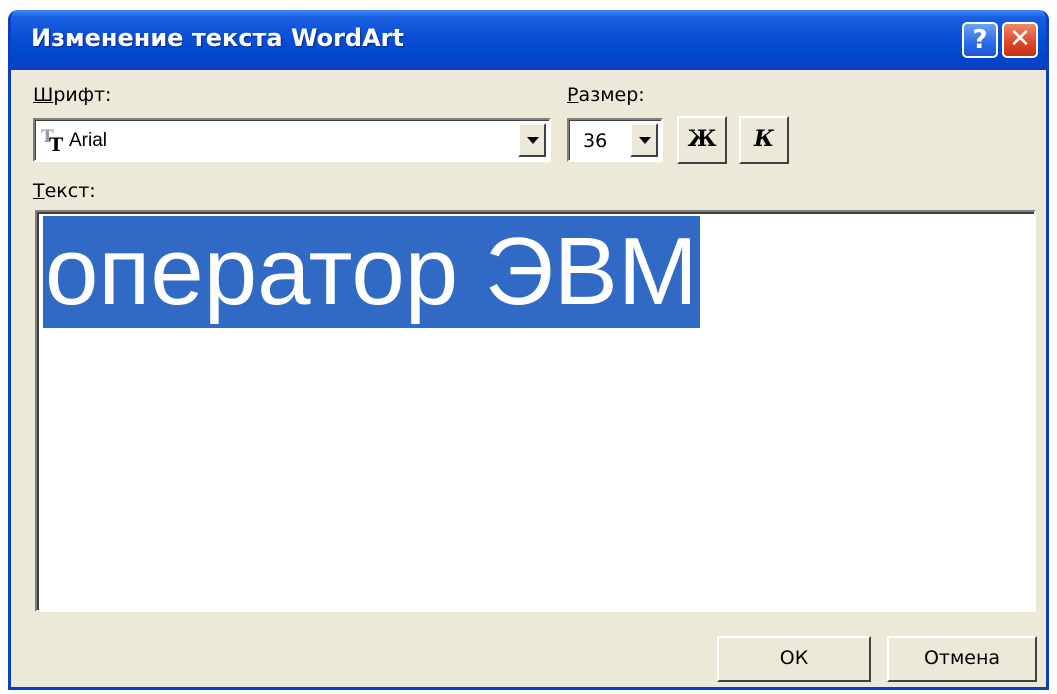  Describe the element at coordinates (72, 95) in the screenshot. I see `font-label: Шрифт:` at that location.